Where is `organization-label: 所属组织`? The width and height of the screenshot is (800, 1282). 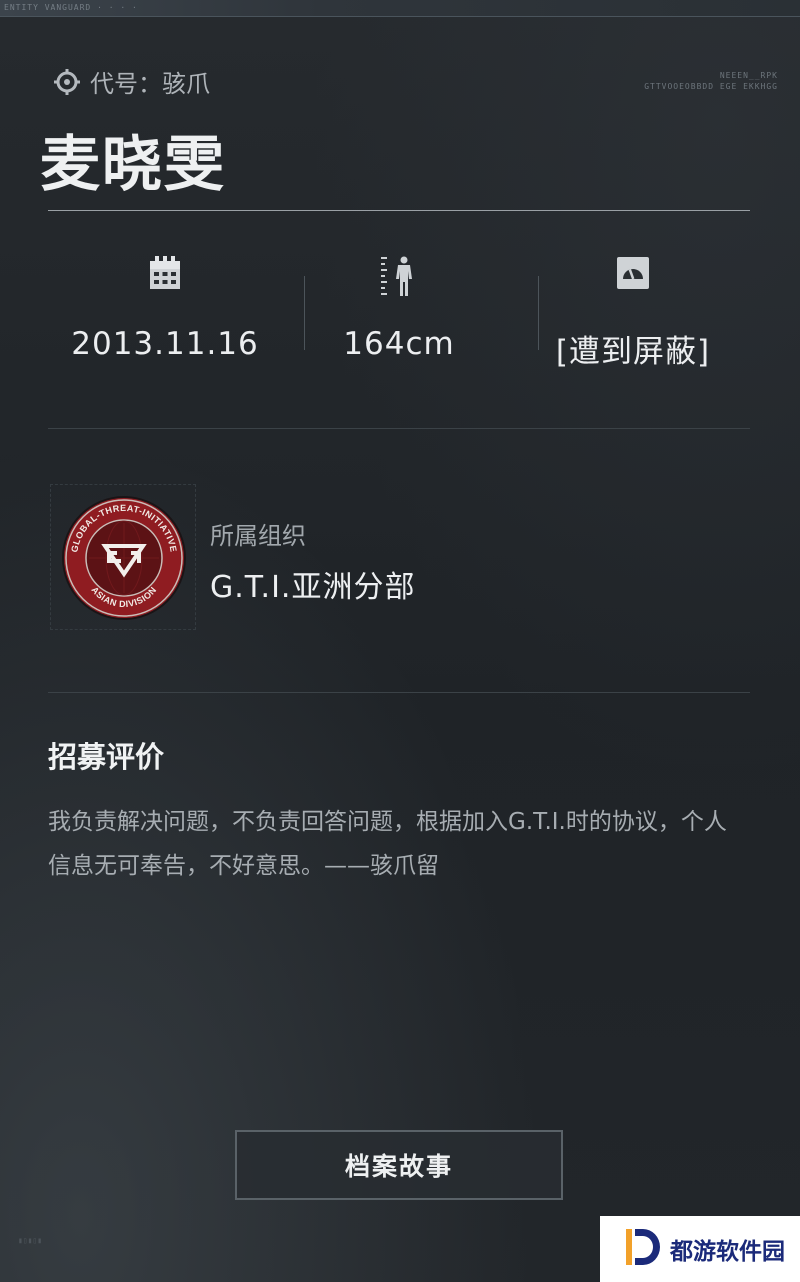 organization-label: 所属组织 is located at coordinates (258, 536).